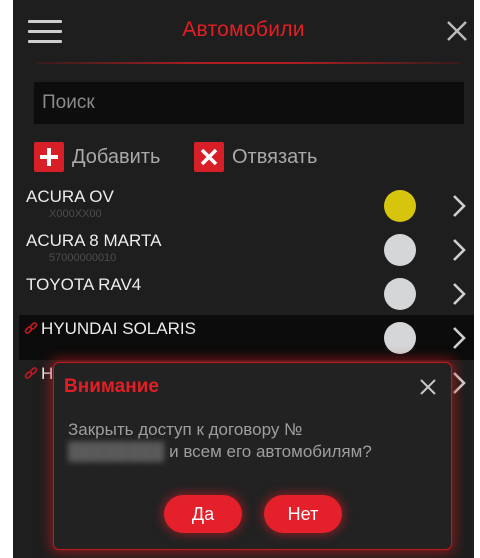  What do you see at coordinates (246, 337) in the screenshot?
I see `car-row-selected: HYUNDAI SOLARIS` at bounding box center [246, 337].